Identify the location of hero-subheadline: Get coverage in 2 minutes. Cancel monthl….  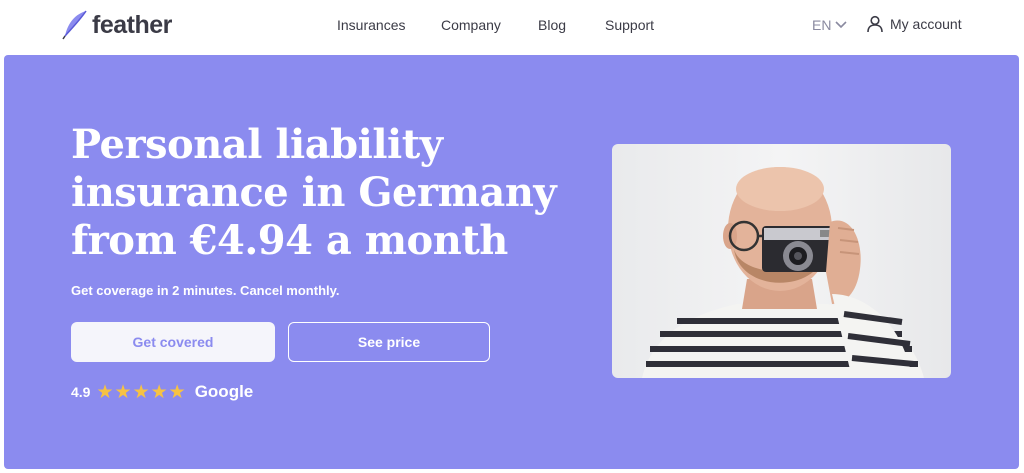
(205, 290).